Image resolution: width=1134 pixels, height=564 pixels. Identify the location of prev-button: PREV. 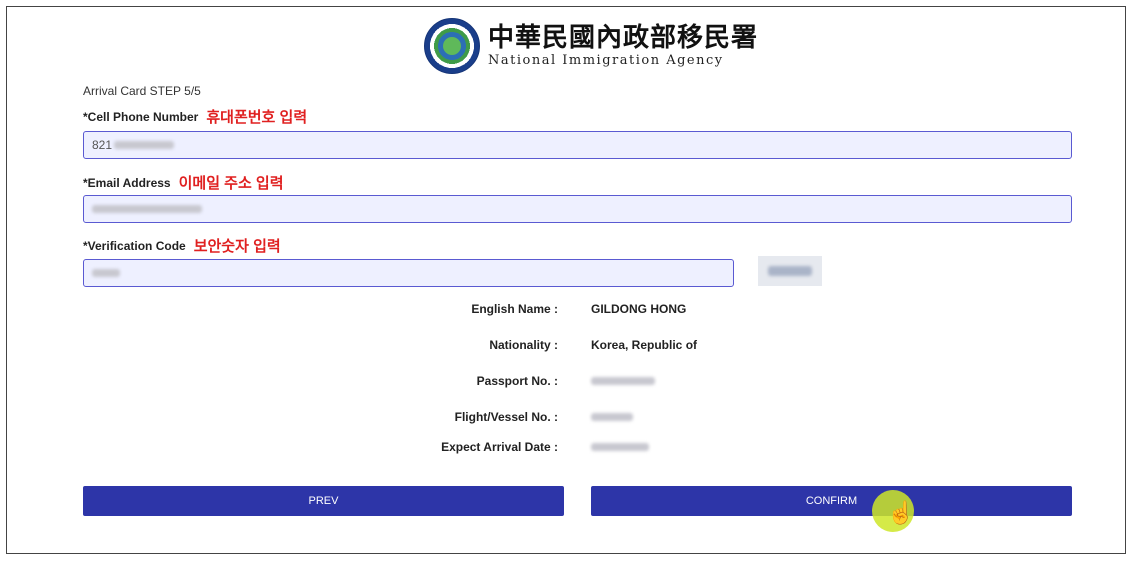
(323, 501).